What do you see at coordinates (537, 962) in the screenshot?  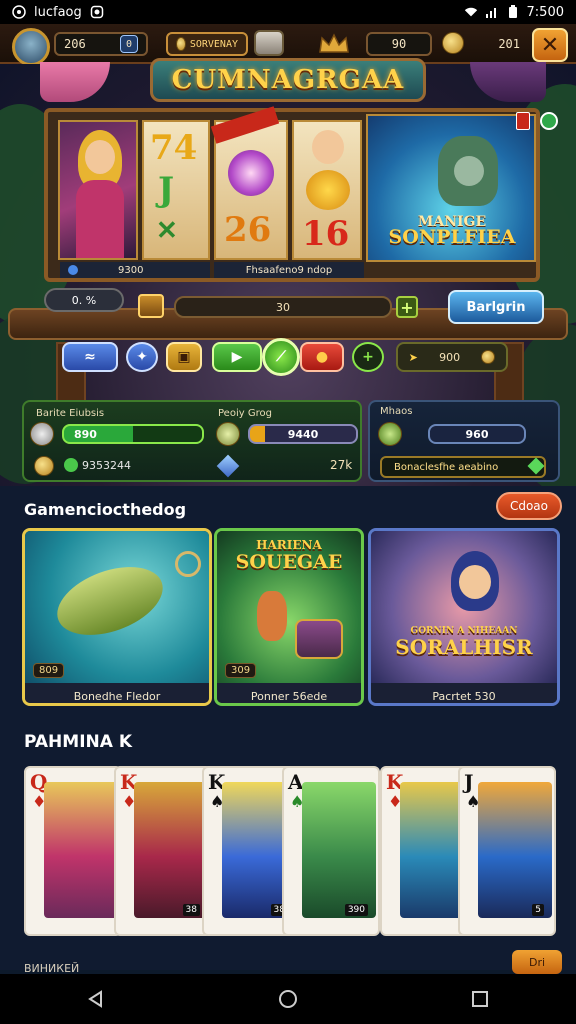 I see `next-section-button: Dri` at bounding box center [537, 962].